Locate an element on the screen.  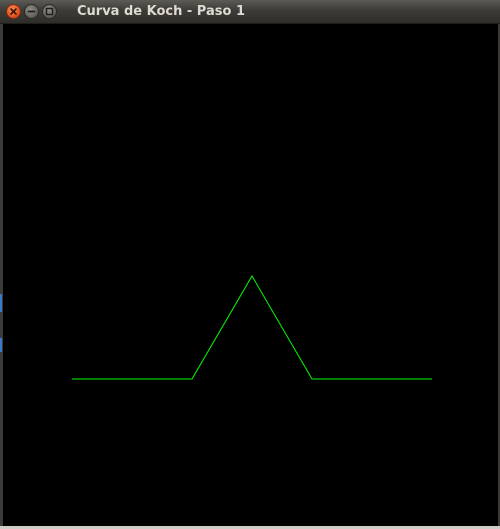
close-icon is located at coordinates (13, 11).